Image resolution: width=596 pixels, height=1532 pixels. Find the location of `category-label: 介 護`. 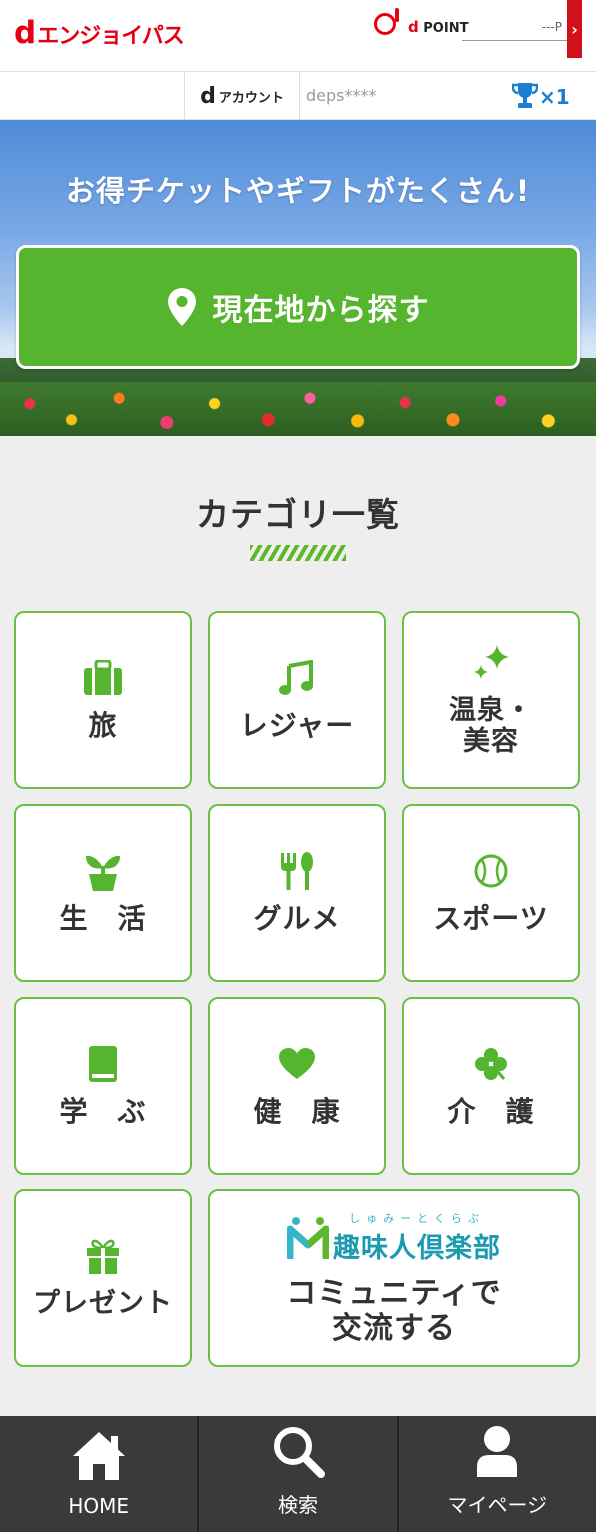

category-label: 介 護 is located at coordinates (491, 1111).